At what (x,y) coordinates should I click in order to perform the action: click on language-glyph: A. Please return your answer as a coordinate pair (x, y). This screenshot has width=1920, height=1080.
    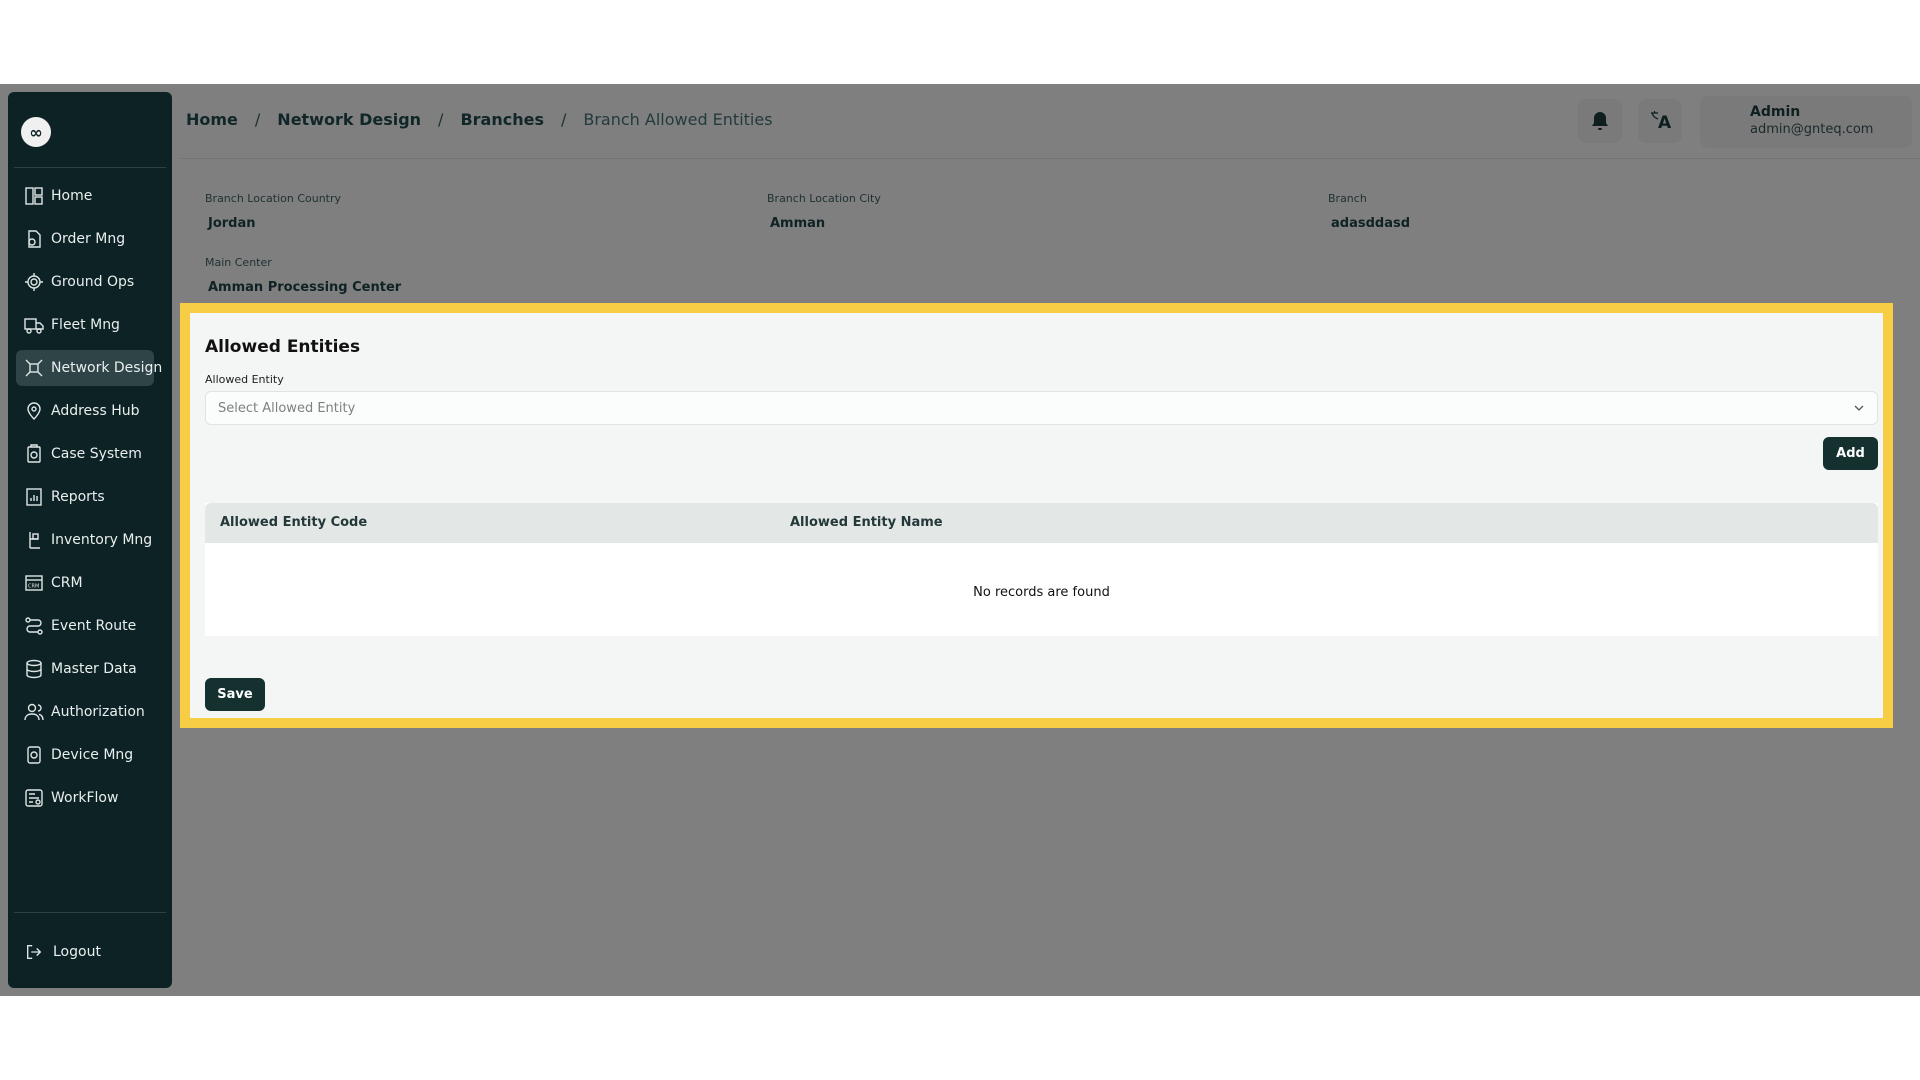
    Looking at the image, I should click on (1665, 123).